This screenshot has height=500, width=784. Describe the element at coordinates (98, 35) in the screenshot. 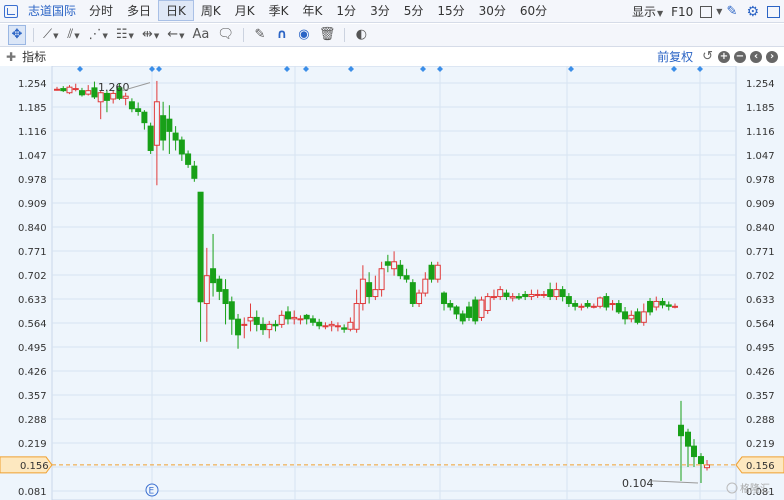

I see `wave-tool: ⋰▼` at that location.